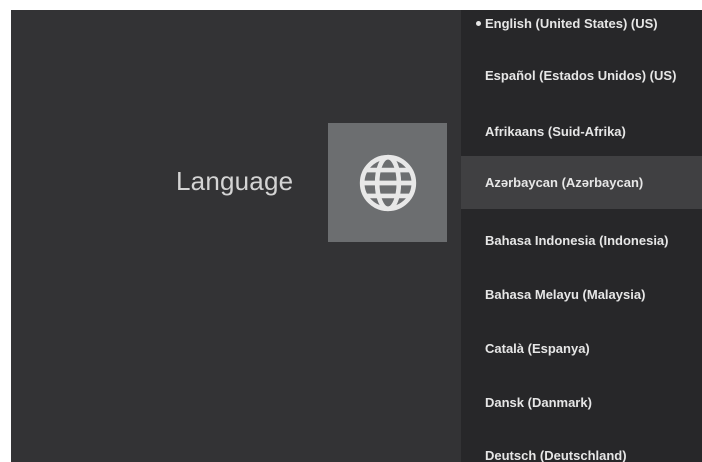 This screenshot has width=702, height=462. What do you see at coordinates (478, 23) in the screenshot?
I see `selected-bullet-icon` at bounding box center [478, 23].